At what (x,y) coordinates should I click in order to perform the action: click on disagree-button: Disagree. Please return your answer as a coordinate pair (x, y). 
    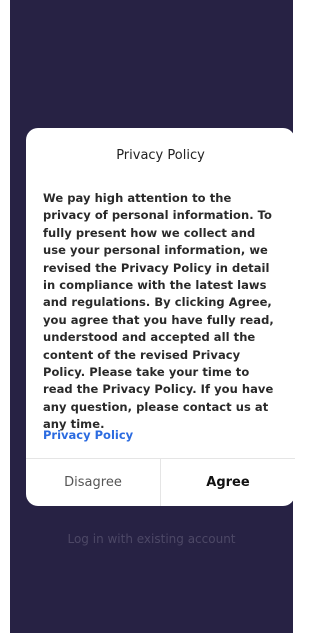
    Looking at the image, I should click on (93, 482).